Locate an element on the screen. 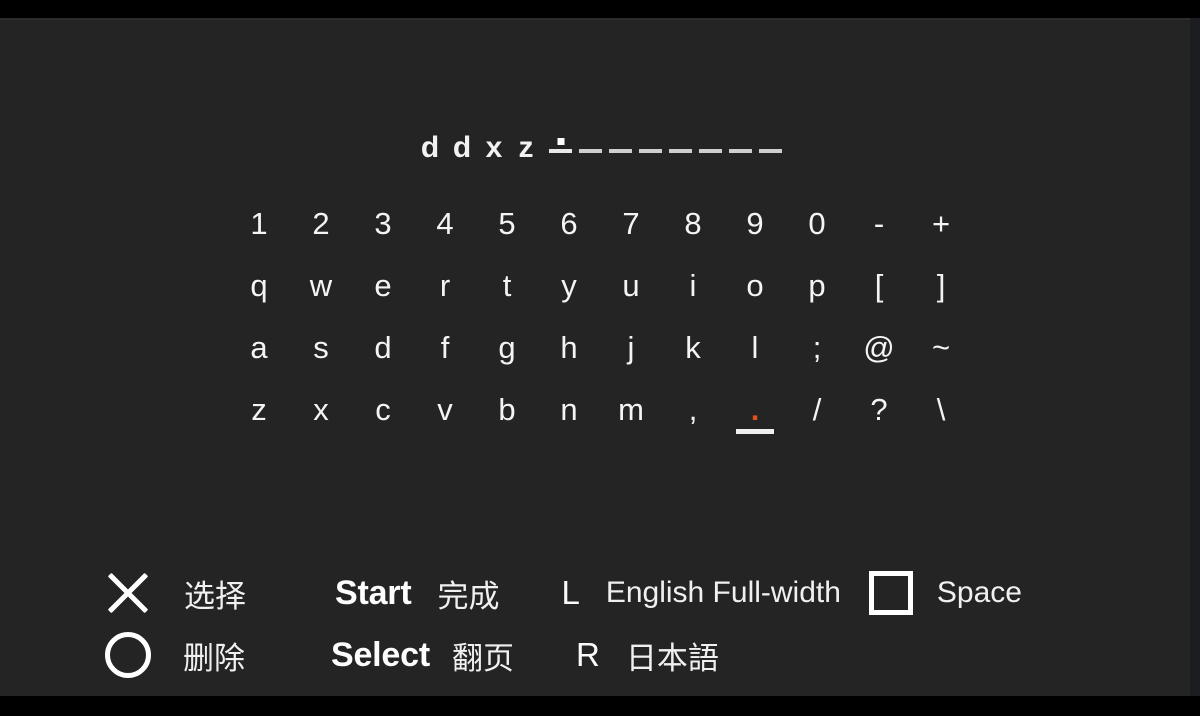  input-slot-cursor is located at coordinates (560, 139).